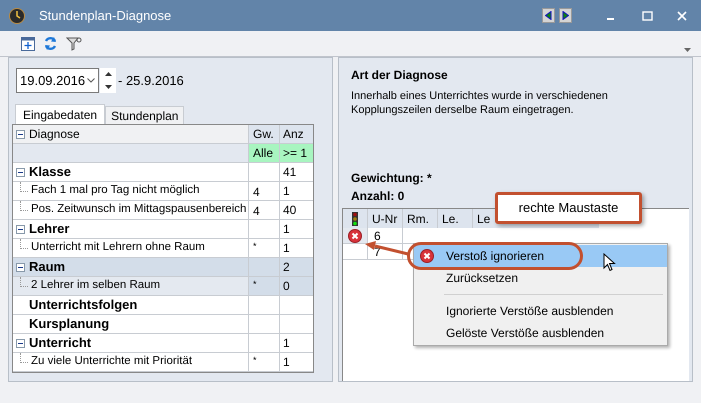 The image size is (701, 403). What do you see at coordinates (17, 16) in the screenshot?
I see `clock-icon` at bounding box center [17, 16].